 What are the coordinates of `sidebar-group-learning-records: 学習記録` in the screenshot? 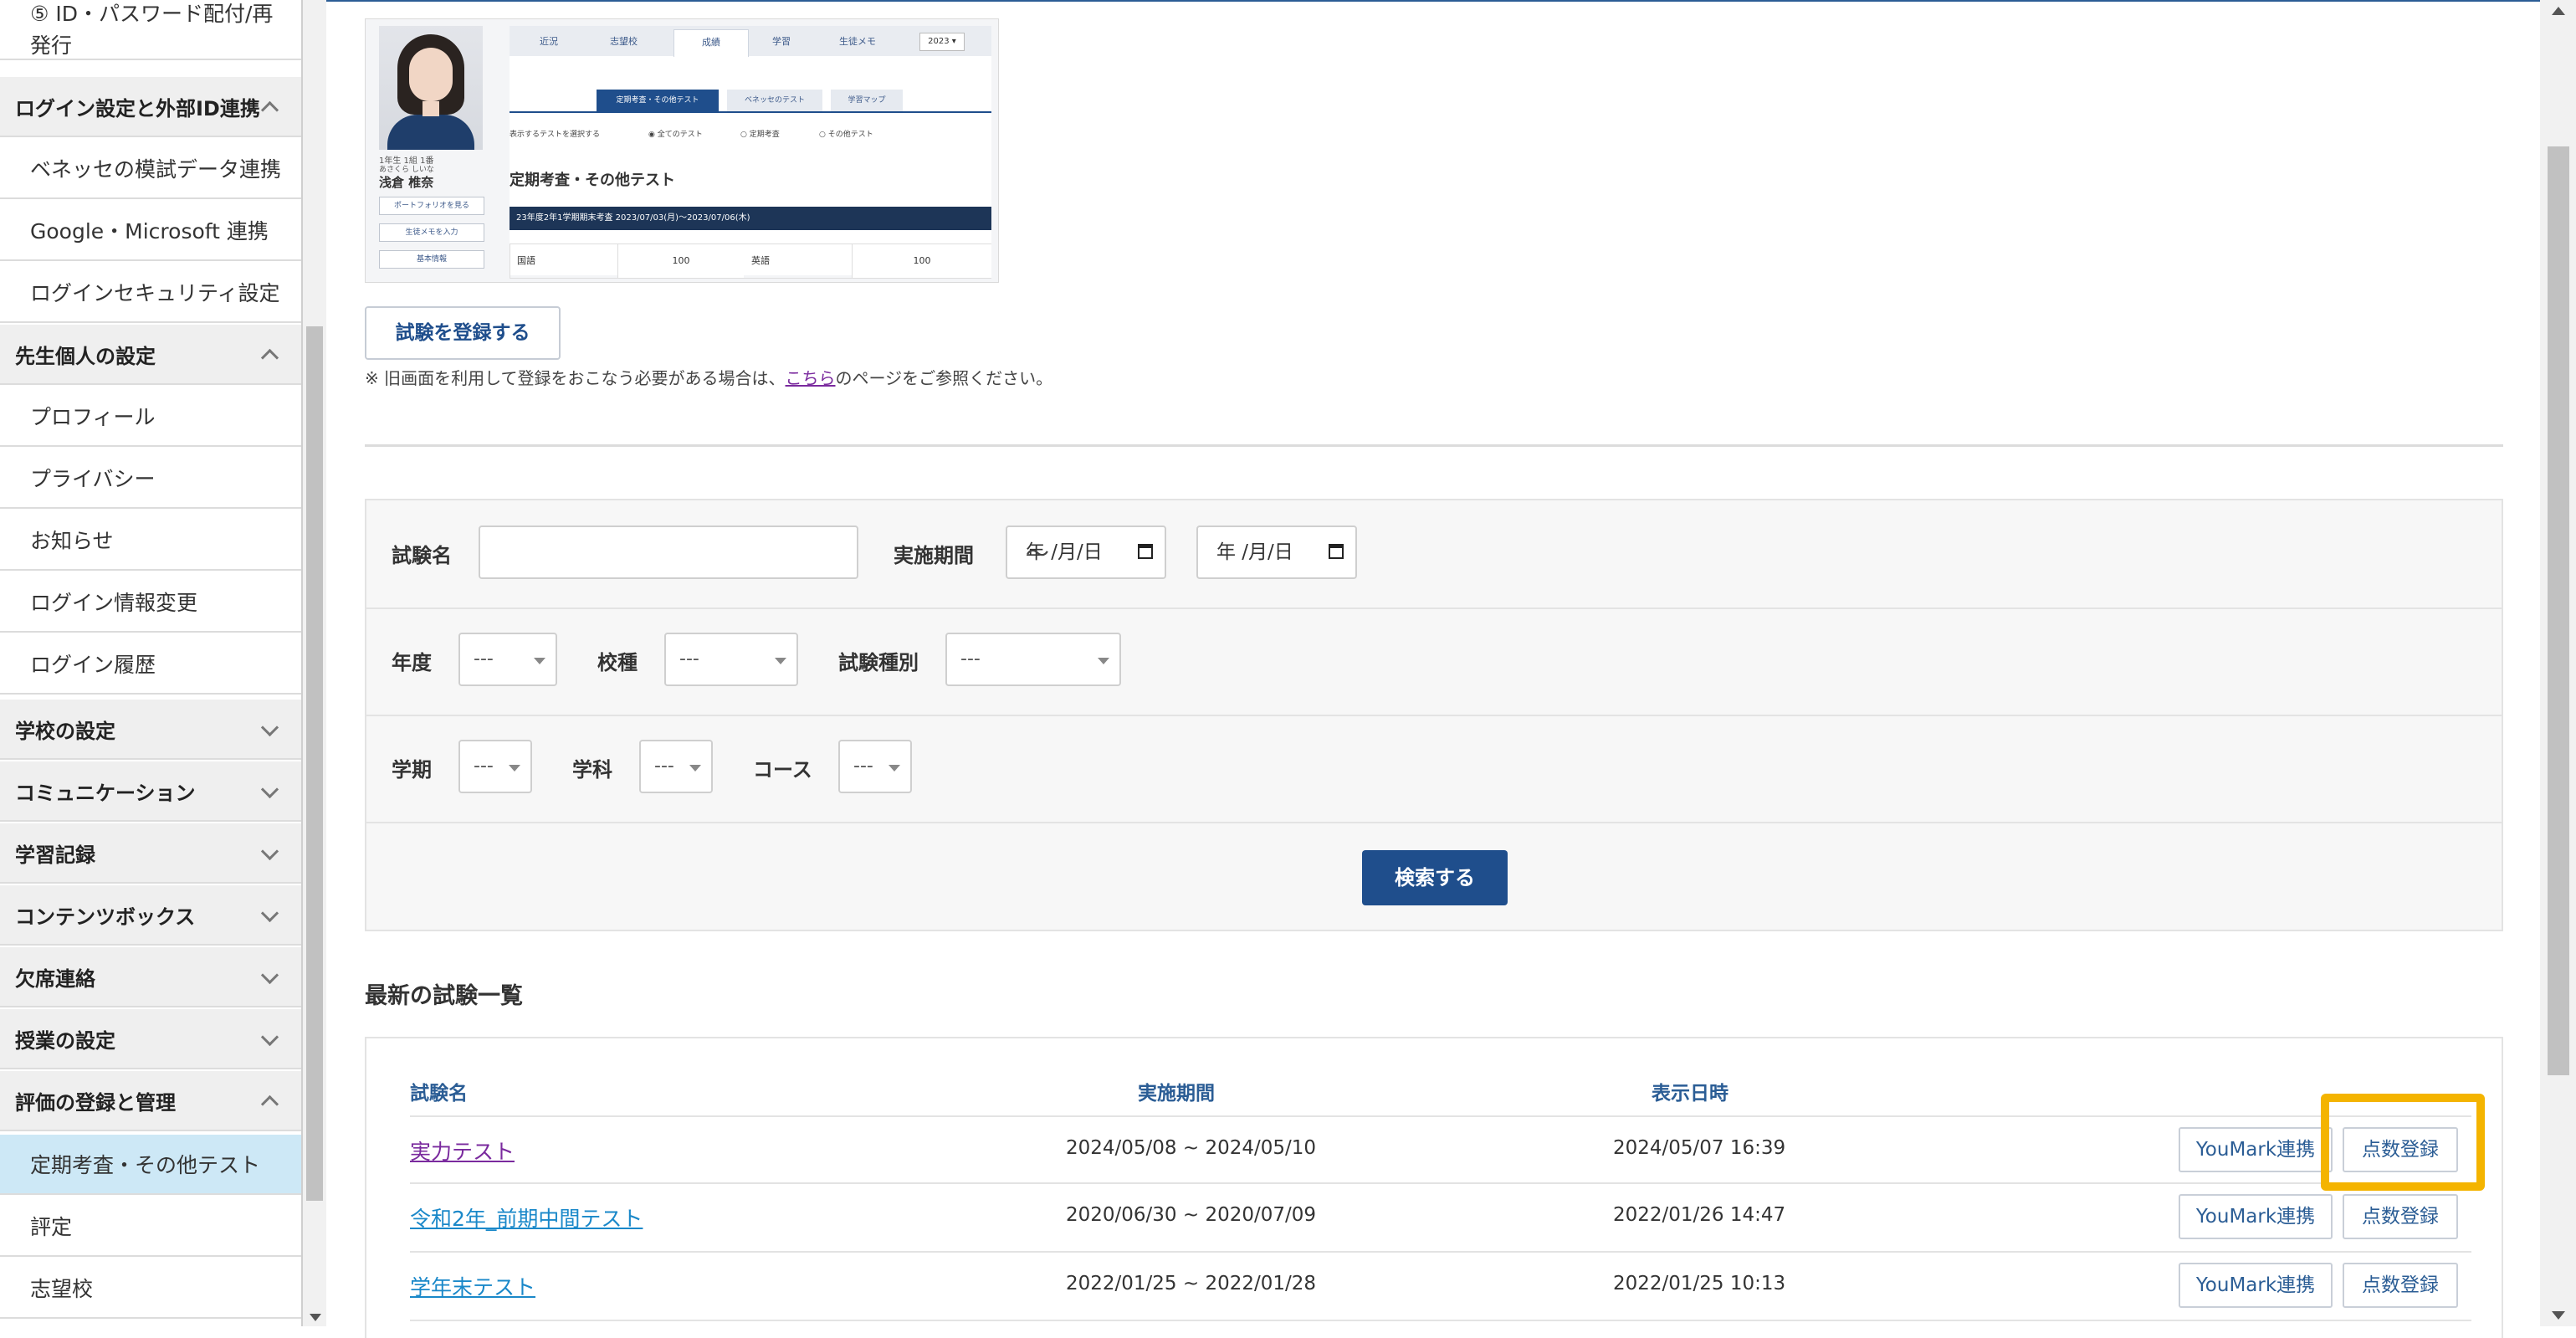 It's located at (151, 853).